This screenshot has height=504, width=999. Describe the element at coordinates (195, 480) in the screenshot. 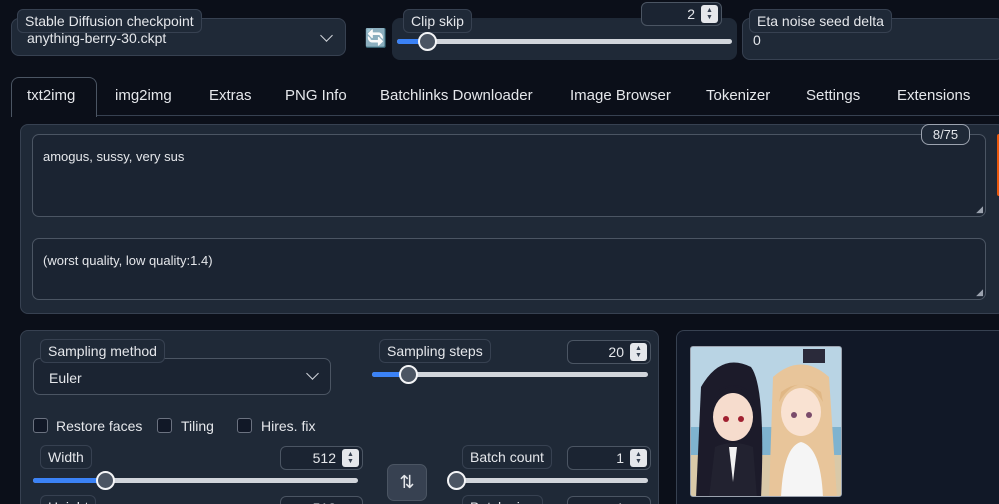

I see `width-slider` at that location.